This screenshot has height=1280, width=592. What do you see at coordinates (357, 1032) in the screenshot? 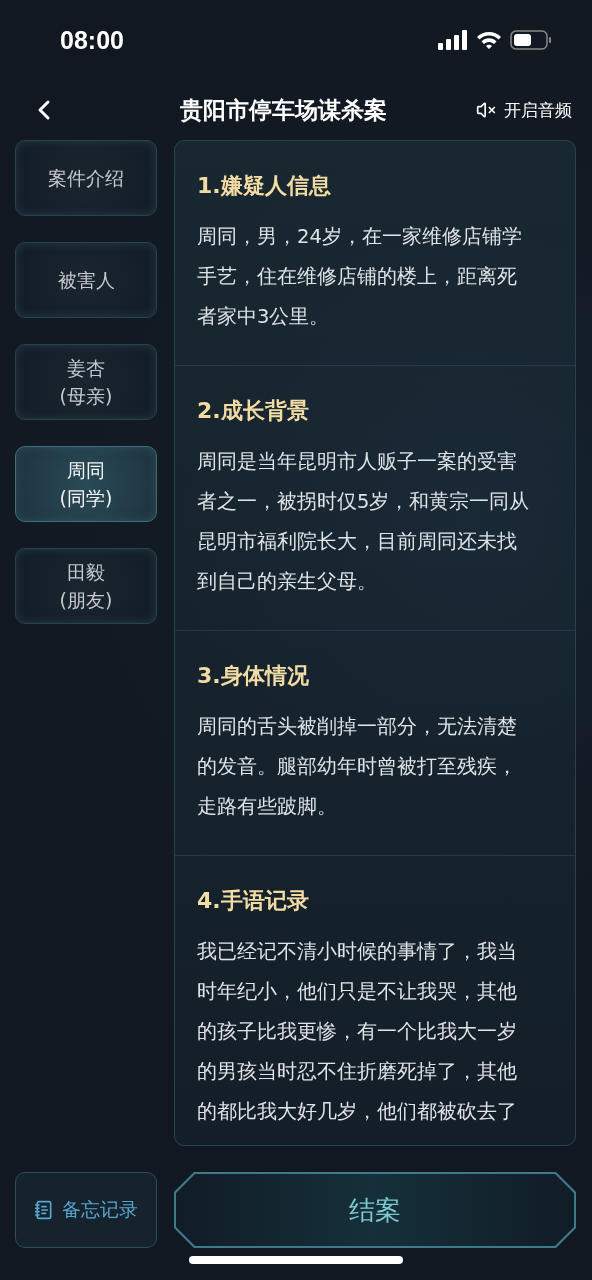
I see `section-text: 我已经记不清小时候的事情了，我当 时年纪小，他们只是不让我哭，其他 的孩子比我更惨，有一个比我大一岁 的男孩当时忍不住折磨死掉了，其他 的都比我大好几岁，他们都被砍去了` at bounding box center [357, 1032].